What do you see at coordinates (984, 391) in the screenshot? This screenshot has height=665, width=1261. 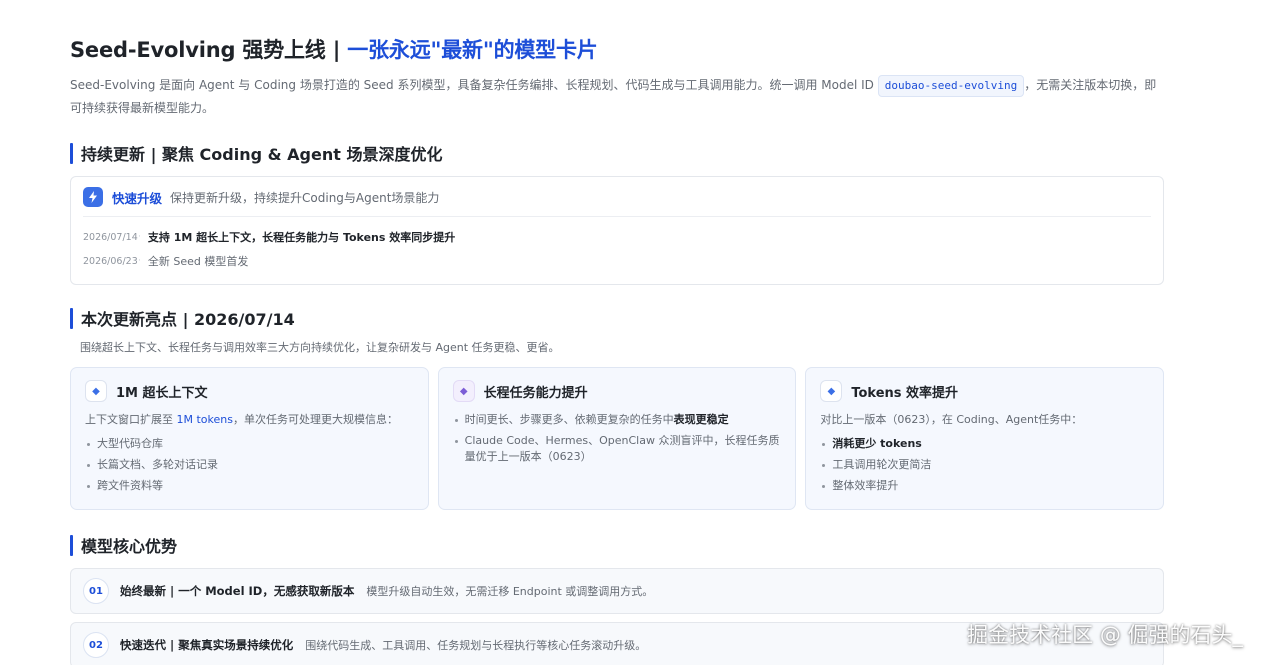 I see `highlight-card-header: ◆ Tokens 效率提升` at bounding box center [984, 391].